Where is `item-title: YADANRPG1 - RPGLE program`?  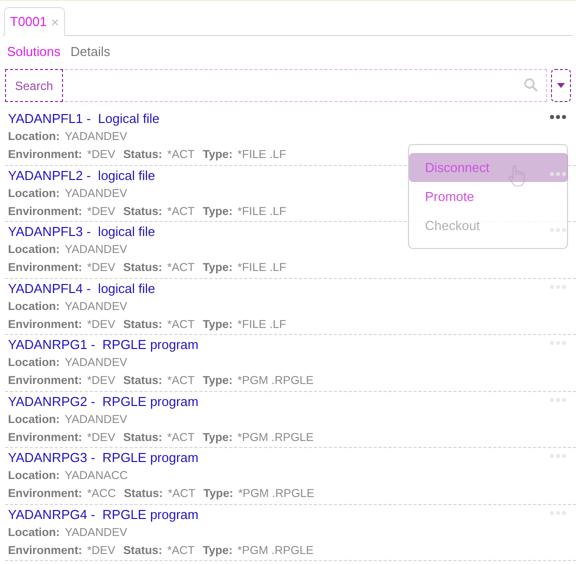
item-title: YADANRPG1 - RPGLE program is located at coordinates (103, 344).